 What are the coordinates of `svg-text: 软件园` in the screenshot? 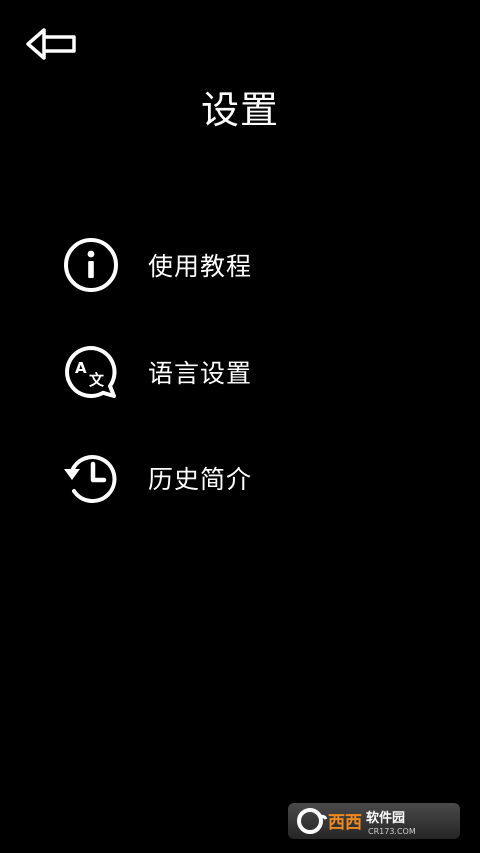 It's located at (385, 818).